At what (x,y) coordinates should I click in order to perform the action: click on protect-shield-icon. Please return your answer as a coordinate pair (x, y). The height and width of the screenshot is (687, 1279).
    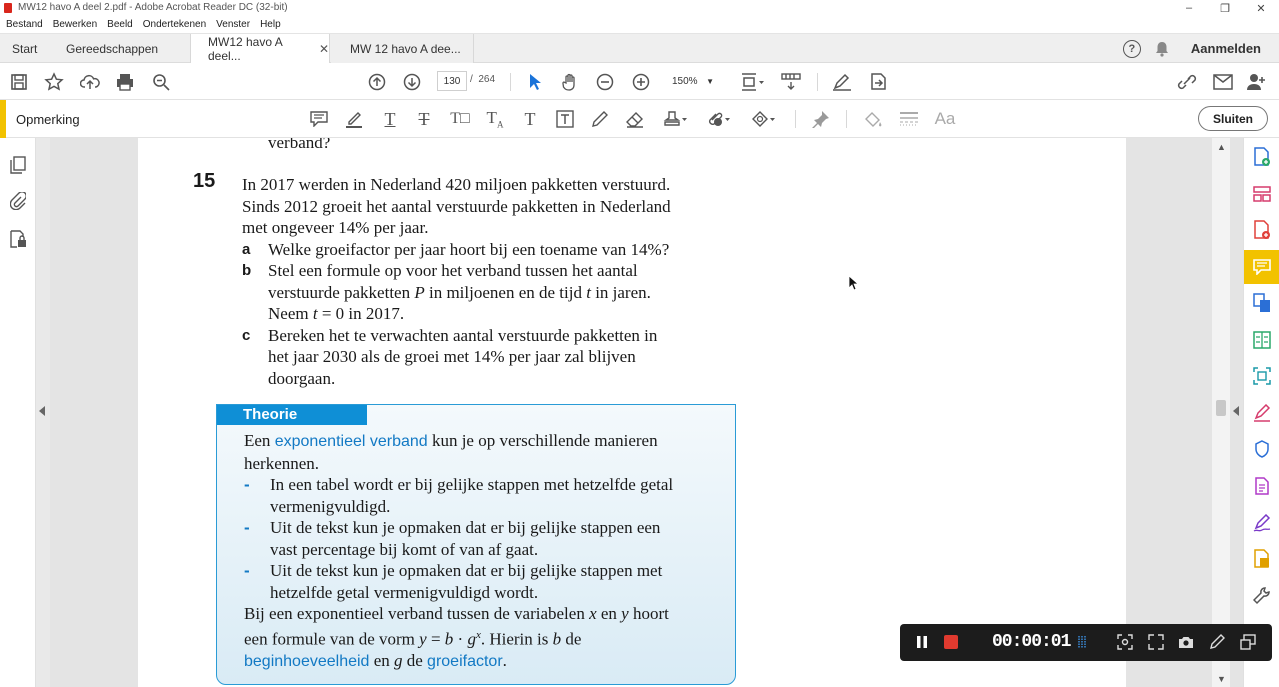
    Looking at the image, I should click on (1262, 449).